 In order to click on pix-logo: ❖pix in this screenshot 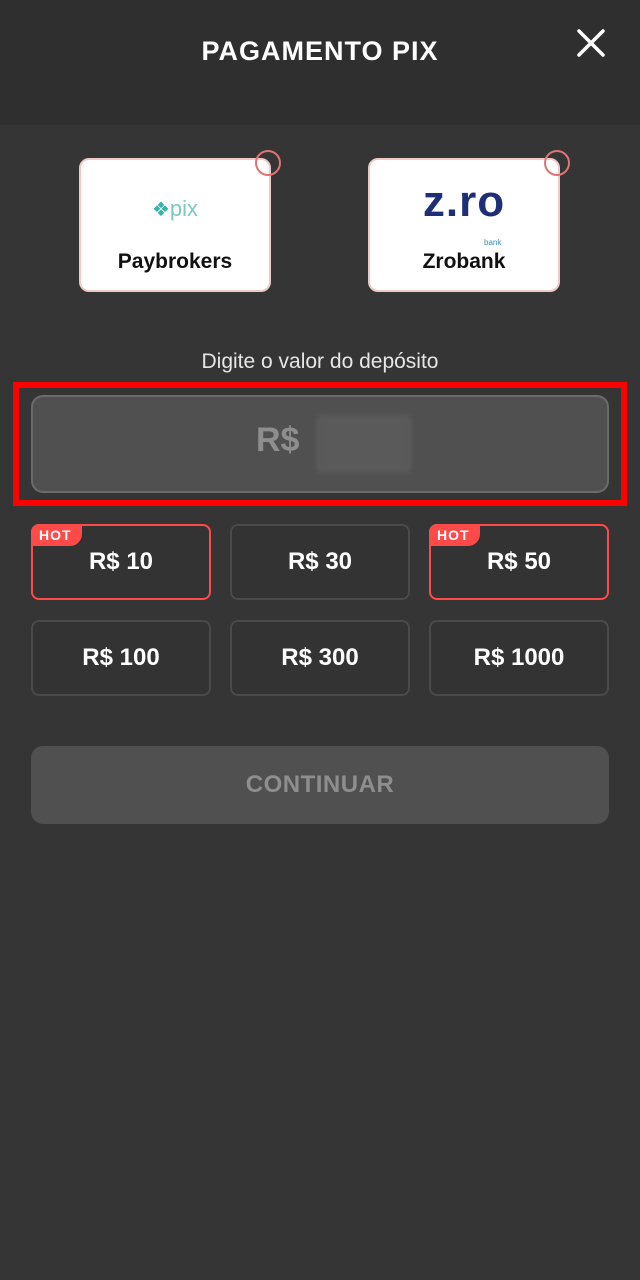, I will do `click(175, 208)`.